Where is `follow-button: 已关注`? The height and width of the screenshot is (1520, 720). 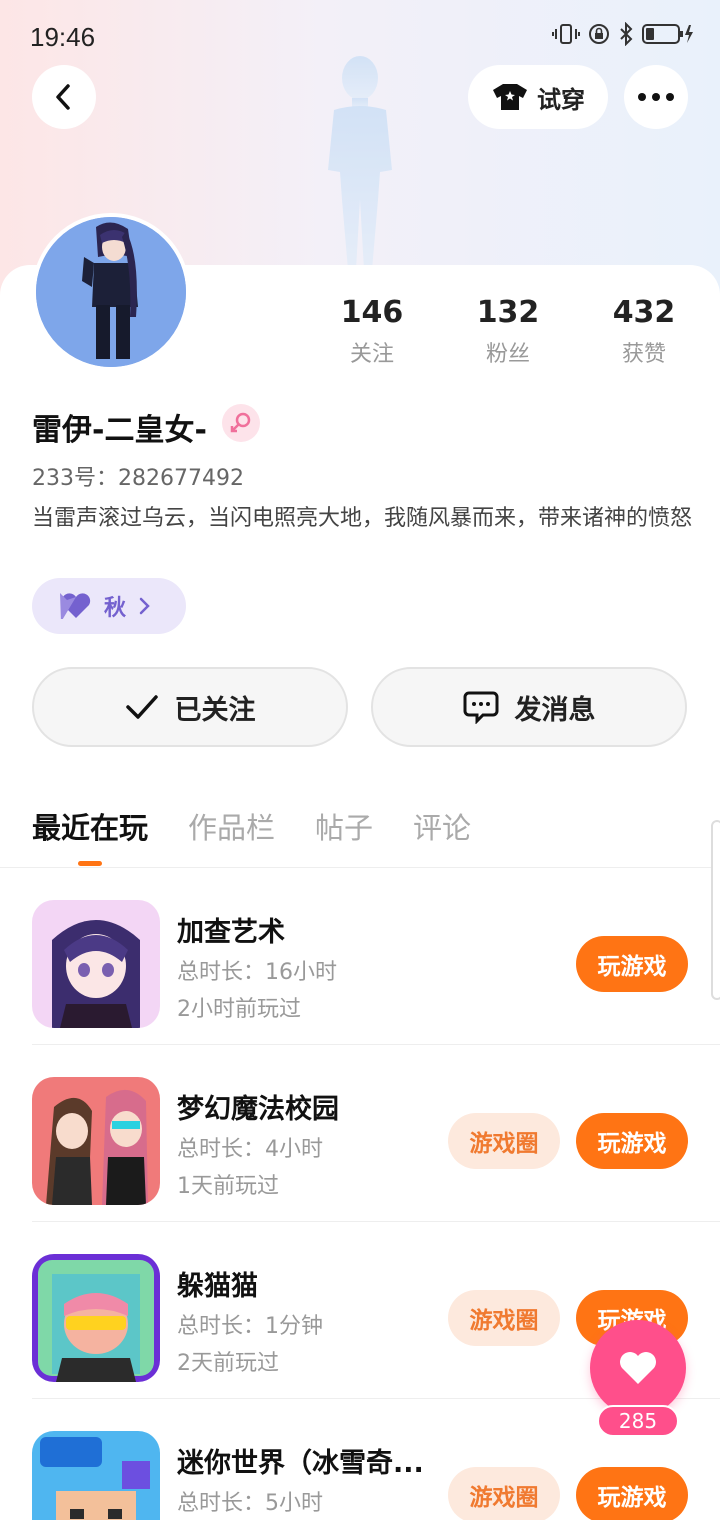
follow-button: 已关注 is located at coordinates (190, 707).